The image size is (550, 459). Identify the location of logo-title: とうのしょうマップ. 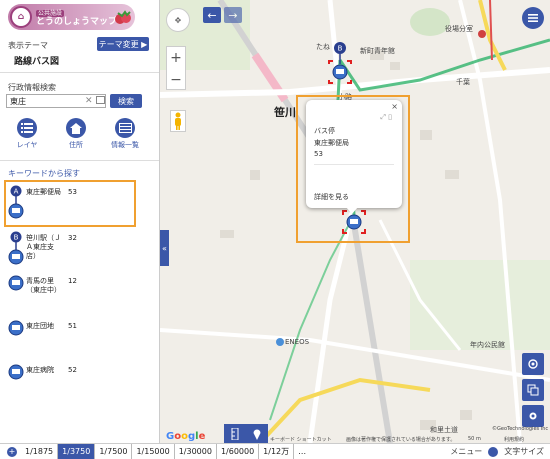
(77, 21).